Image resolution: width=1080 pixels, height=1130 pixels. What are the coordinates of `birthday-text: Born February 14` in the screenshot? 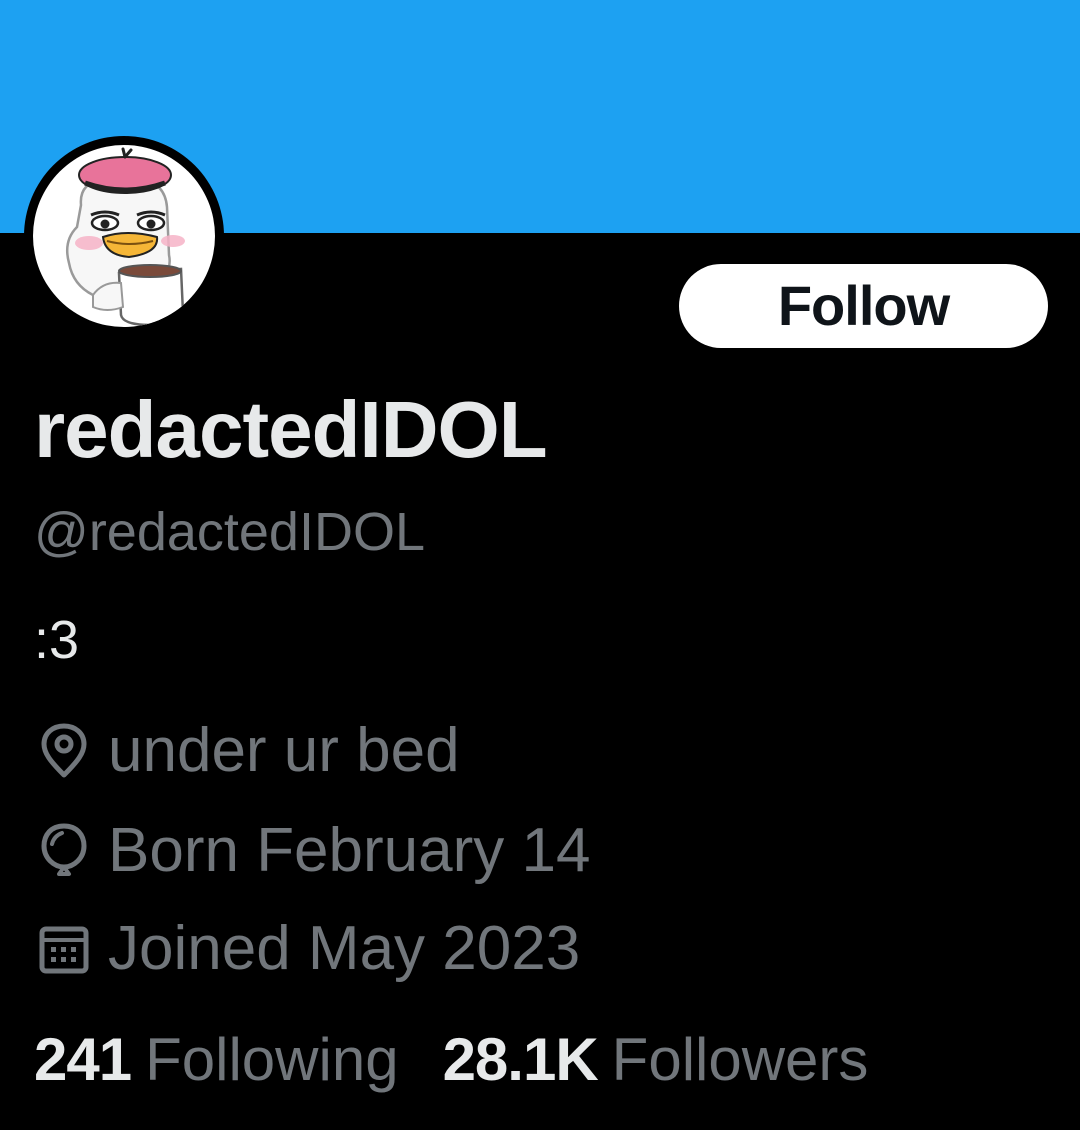 It's located at (349, 850).